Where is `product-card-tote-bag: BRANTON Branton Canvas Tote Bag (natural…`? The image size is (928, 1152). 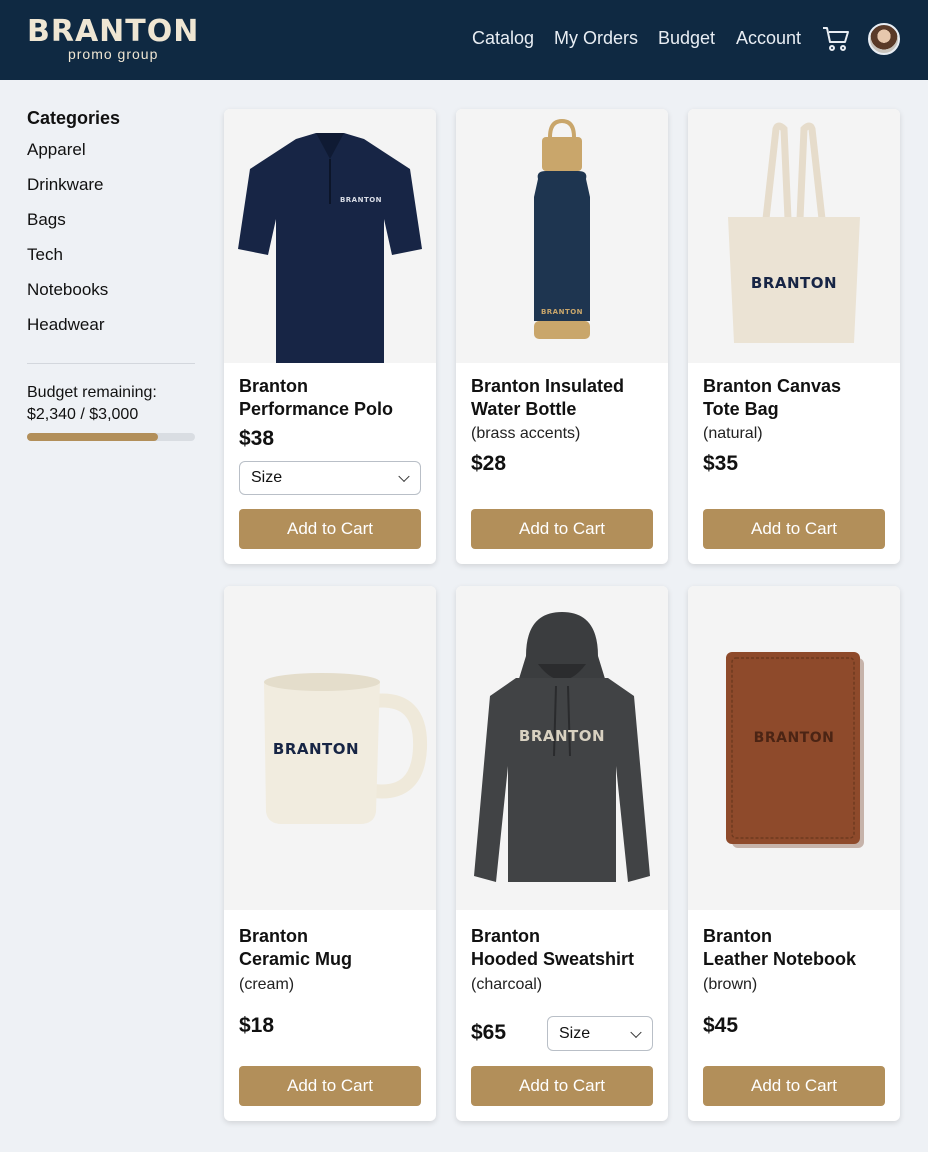 product-card-tote-bag: BRANTON Branton Canvas Tote Bag (natural… is located at coordinates (794, 336).